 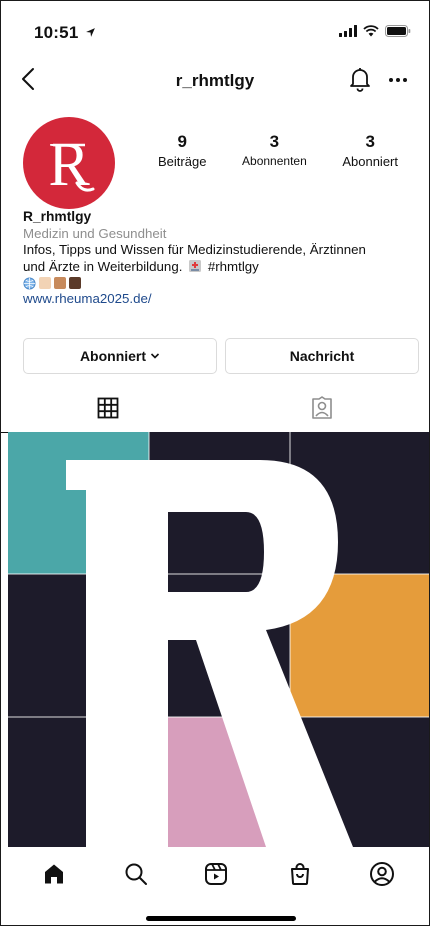 What do you see at coordinates (215, 31) in the screenshot?
I see `status-bar: 10:51` at bounding box center [215, 31].